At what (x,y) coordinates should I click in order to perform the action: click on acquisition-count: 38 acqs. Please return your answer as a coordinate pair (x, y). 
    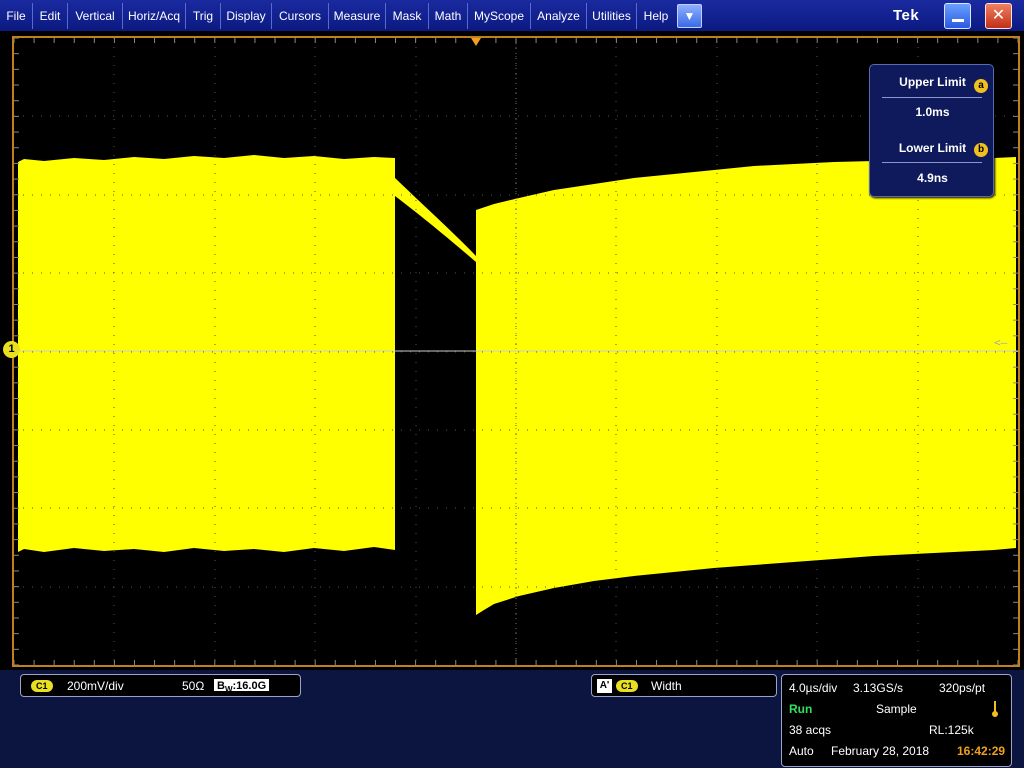
    Looking at the image, I should click on (810, 730).